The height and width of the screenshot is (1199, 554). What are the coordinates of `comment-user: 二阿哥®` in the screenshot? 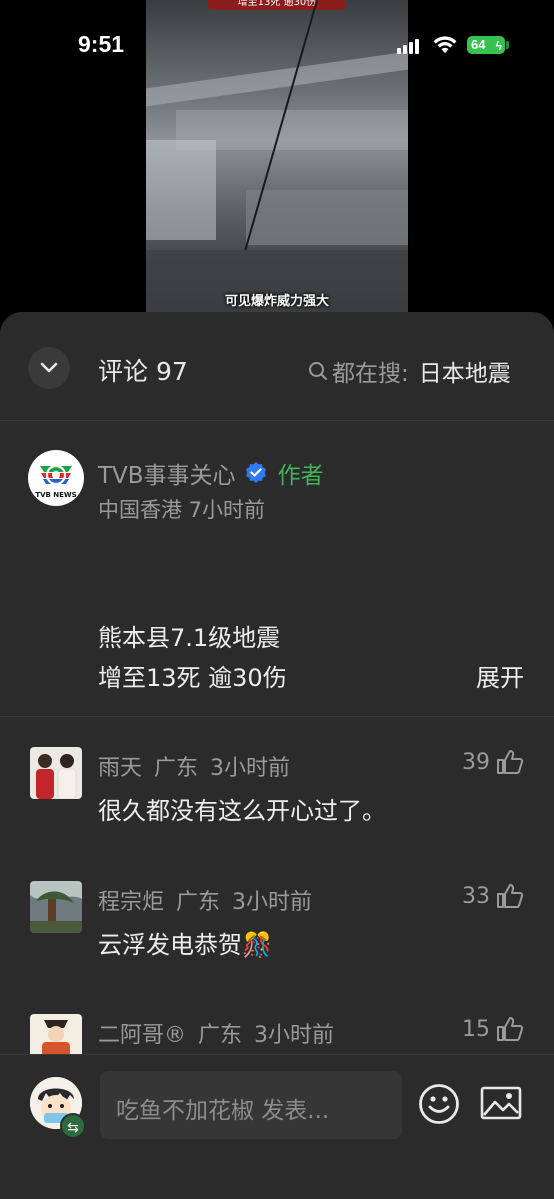 It's located at (142, 1035).